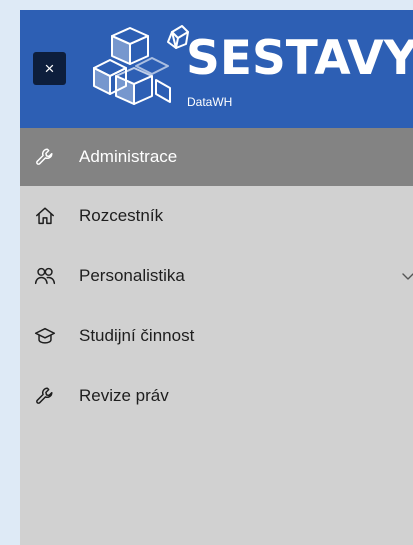 The height and width of the screenshot is (545, 413). Describe the element at coordinates (216, 396) in the screenshot. I see `menu-item-revize-prav: Revize práv` at that location.